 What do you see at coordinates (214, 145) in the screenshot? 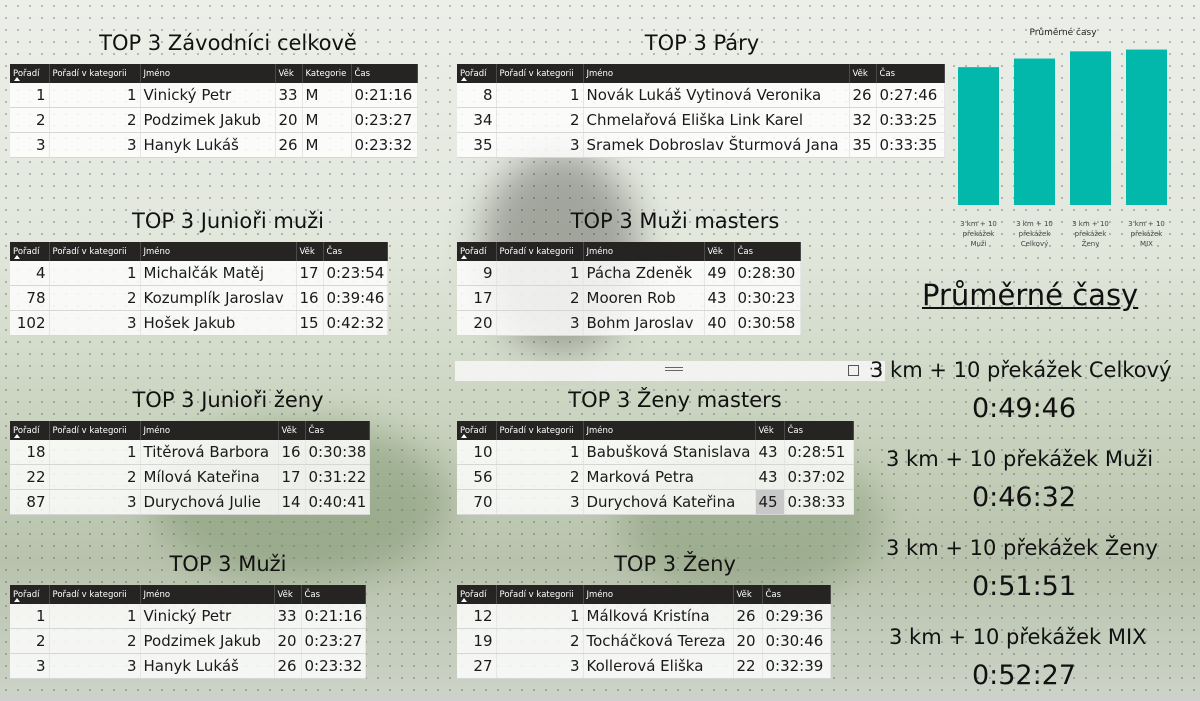
I see `table-row: 3 3 Hanyk Lukáš 26 M 0:23:32` at bounding box center [214, 145].